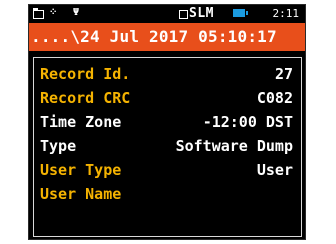 Image resolution: width=336 pixels, height=244 pixels. I want to click on field-record-crc: Record CRC C082, so click(166, 98).